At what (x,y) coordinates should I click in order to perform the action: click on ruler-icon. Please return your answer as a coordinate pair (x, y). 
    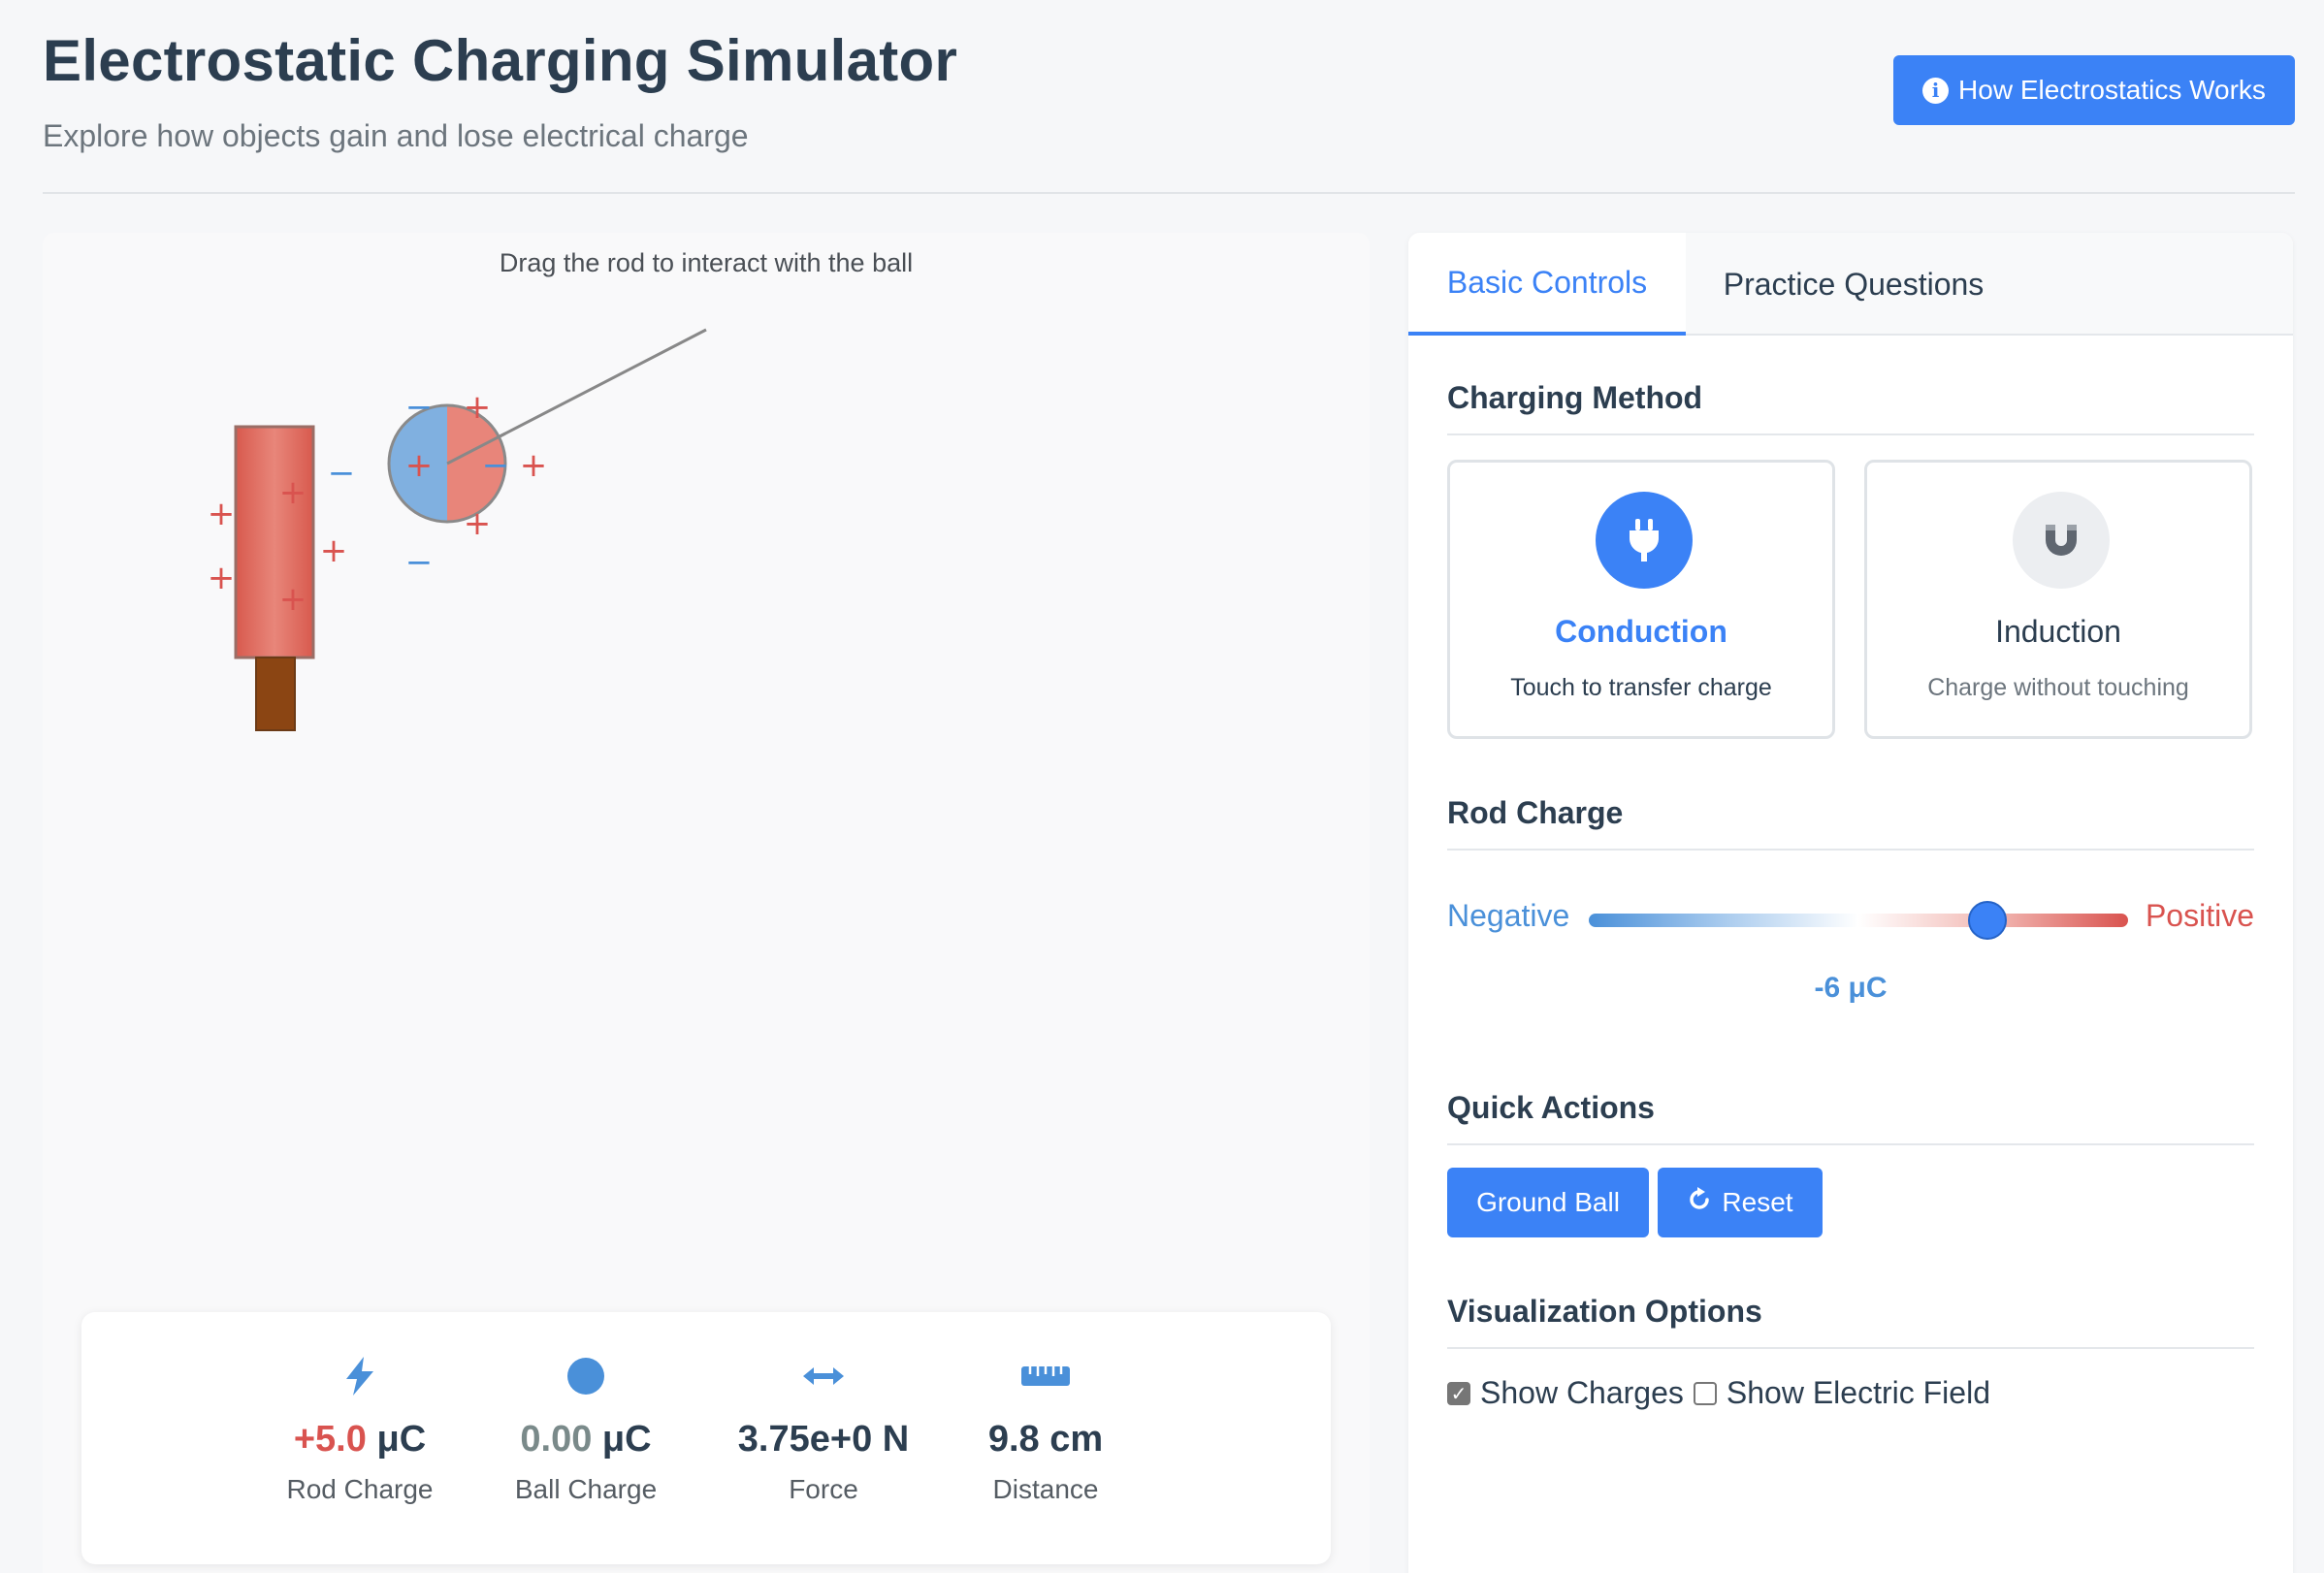
    Looking at the image, I should click on (1045, 1376).